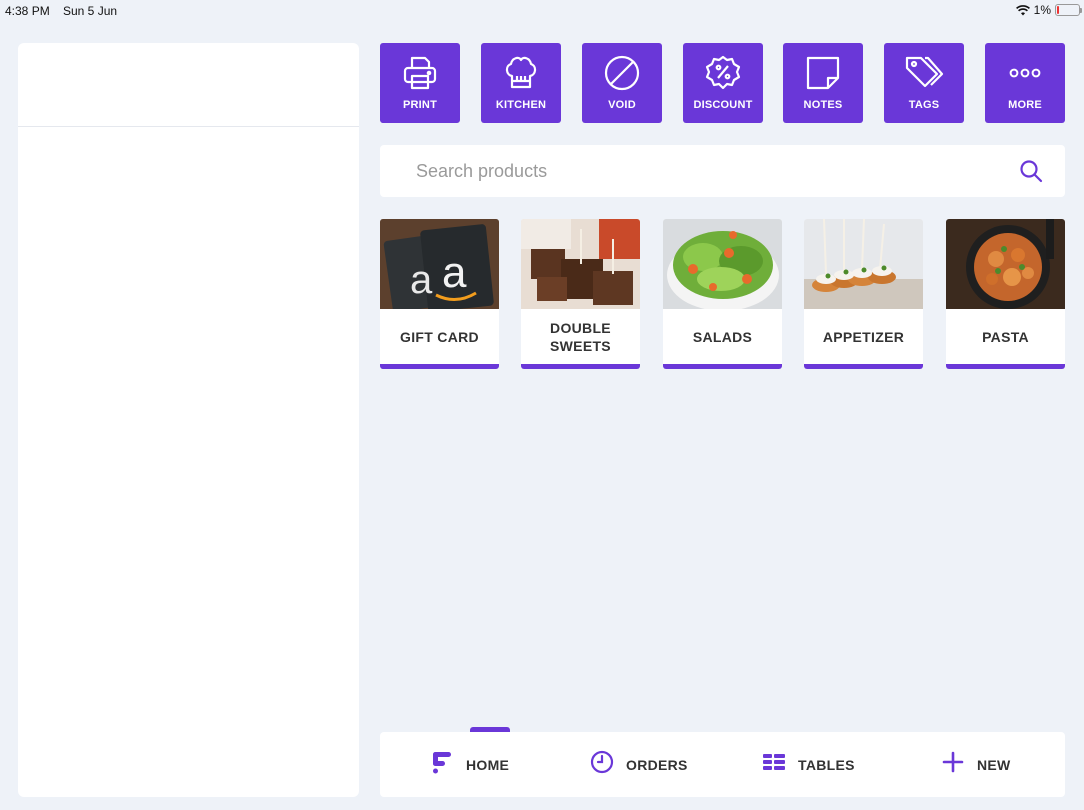  What do you see at coordinates (488, 764) in the screenshot?
I see `nav-home-label: HOME` at bounding box center [488, 764].